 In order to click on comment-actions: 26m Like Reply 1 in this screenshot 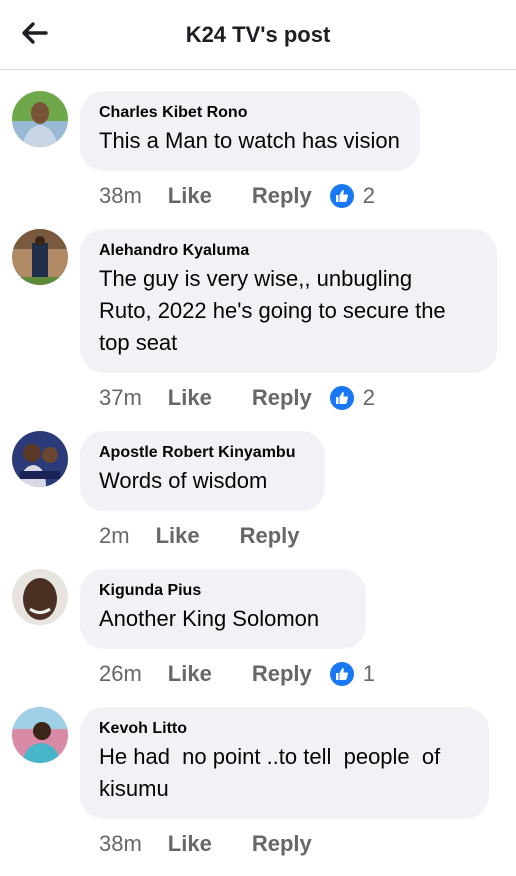, I will do `click(237, 674)`.